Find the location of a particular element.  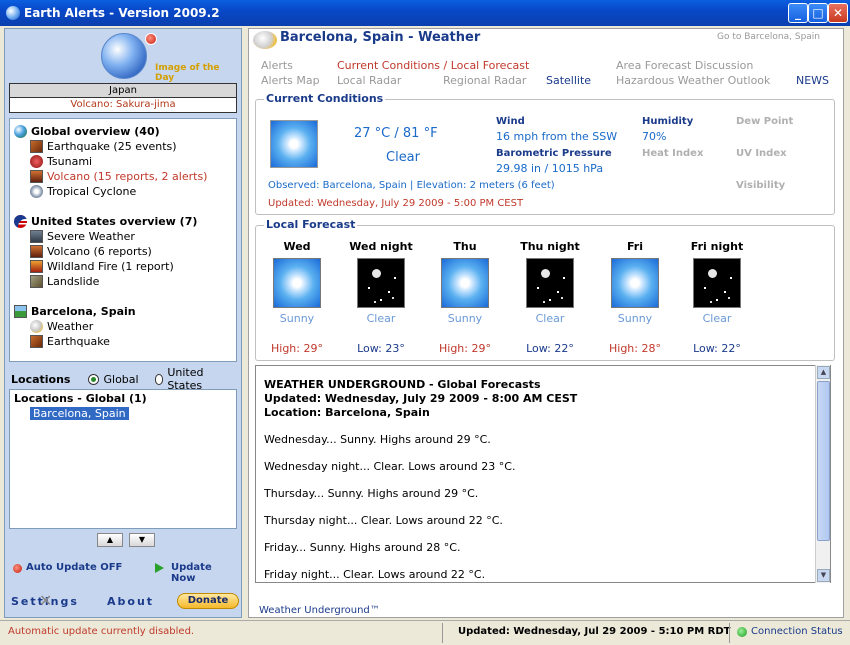

nav-area-forecast: Area Forecast Discussion is located at coordinates (684, 65).